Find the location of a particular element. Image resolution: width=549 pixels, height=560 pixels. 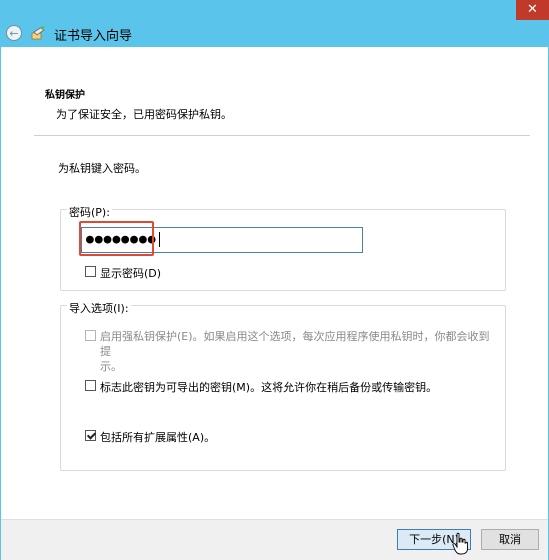

strong-protection-label-line2: 示。 is located at coordinates (111, 366).